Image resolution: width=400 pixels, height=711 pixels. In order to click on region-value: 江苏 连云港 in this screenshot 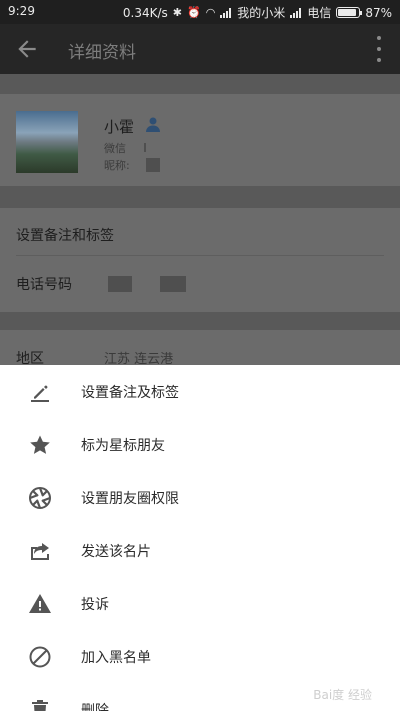, I will do `click(139, 358)`.